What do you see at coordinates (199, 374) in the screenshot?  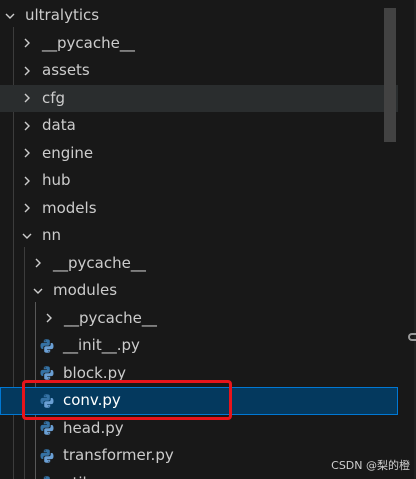 I see `tree-file-block-py: block.py` at bounding box center [199, 374].